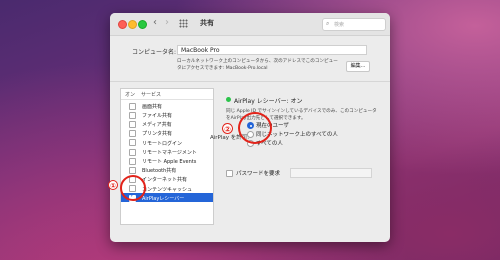 This screenshot has width=500, height=260. What do you see at coordinates (272, 50) in the screenshot?
I see `computer-name-field: MacBook Pro` at bounding box center [272, 50].